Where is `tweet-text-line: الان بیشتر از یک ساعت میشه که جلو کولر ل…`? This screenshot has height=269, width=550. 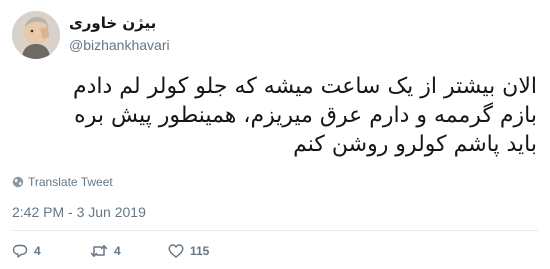 tweet-text-line: الان بیشتر از یک ساعت میشه که جلو کولر ل… is located at coordinates (304, 86).